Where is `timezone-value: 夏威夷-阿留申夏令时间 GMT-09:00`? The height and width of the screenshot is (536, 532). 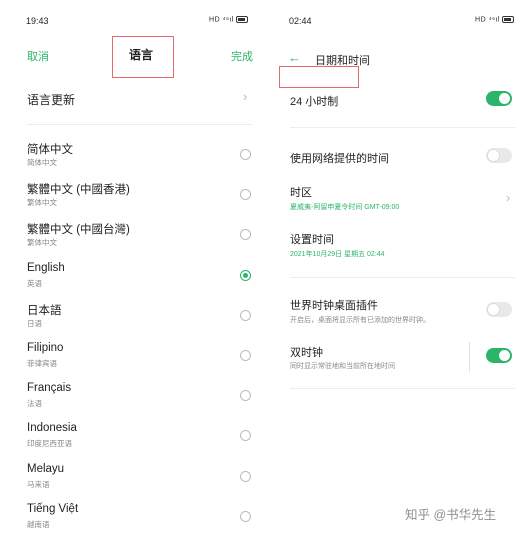 timezone-value: 夏威夷-阿留申夏令时间 GMT-09:00 is located at coordinates (345, 207).